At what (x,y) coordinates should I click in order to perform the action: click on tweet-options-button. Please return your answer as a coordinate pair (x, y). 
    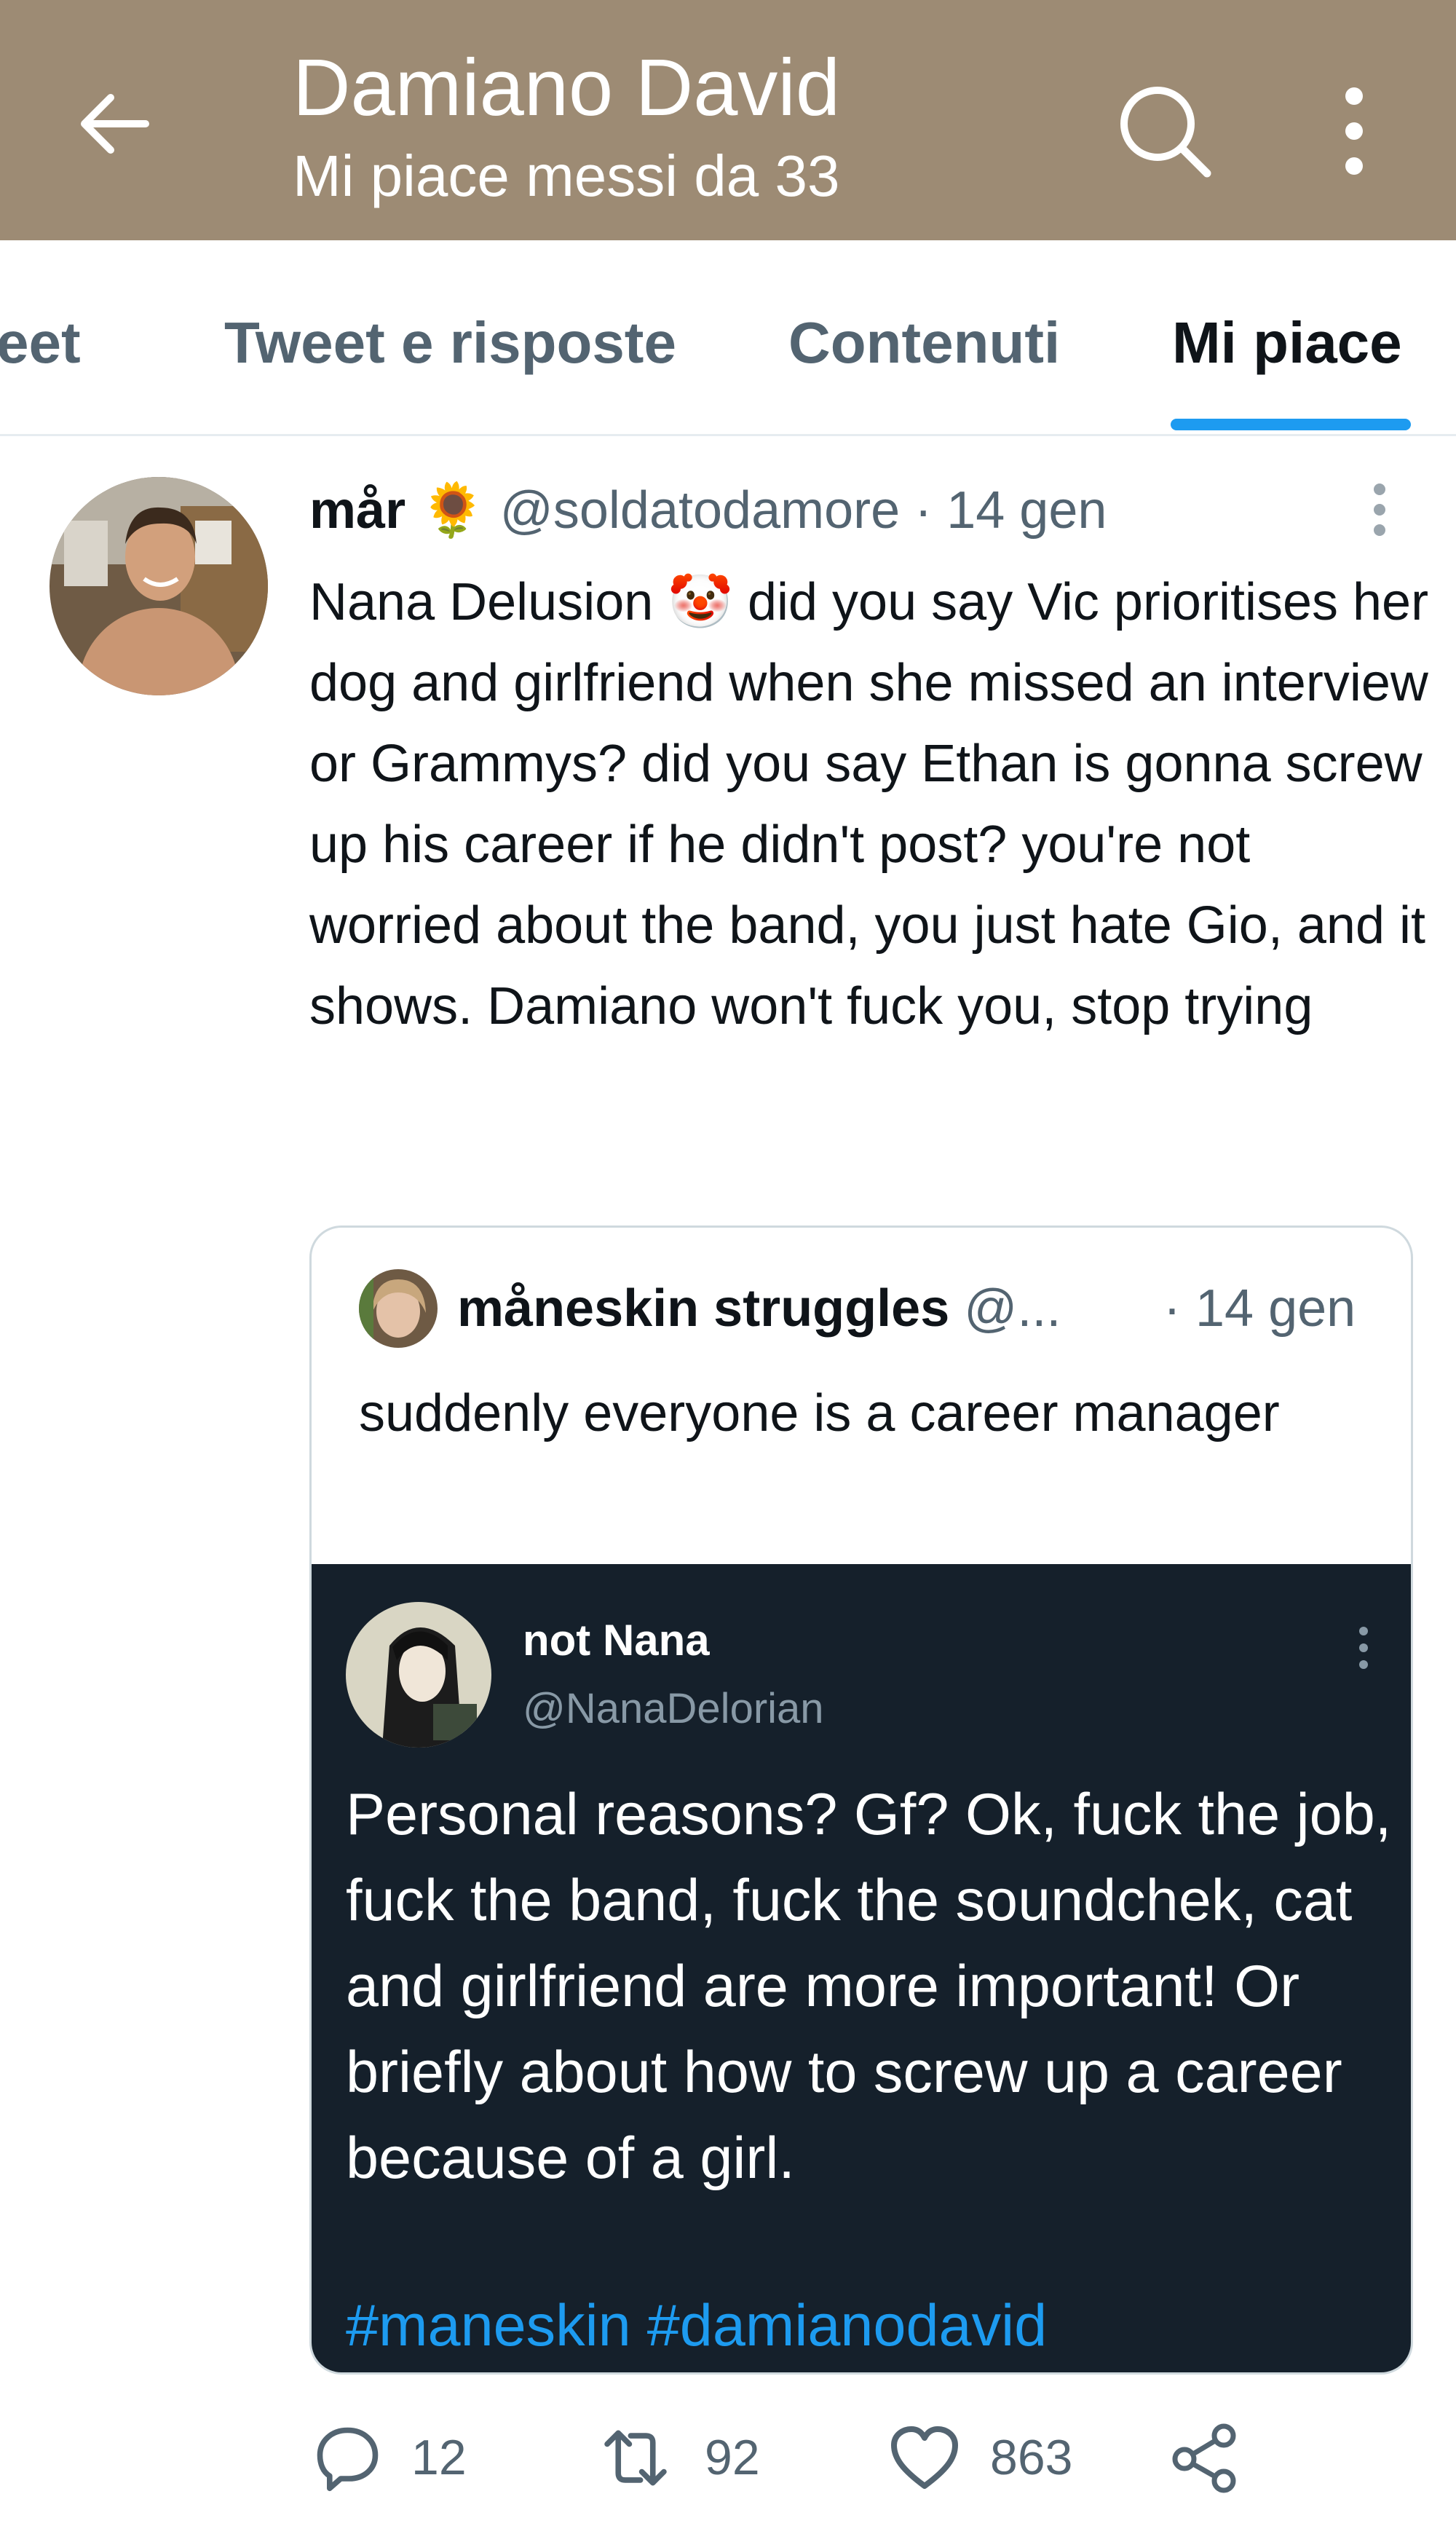
    Looking at the image, I should click on (1379, 510).